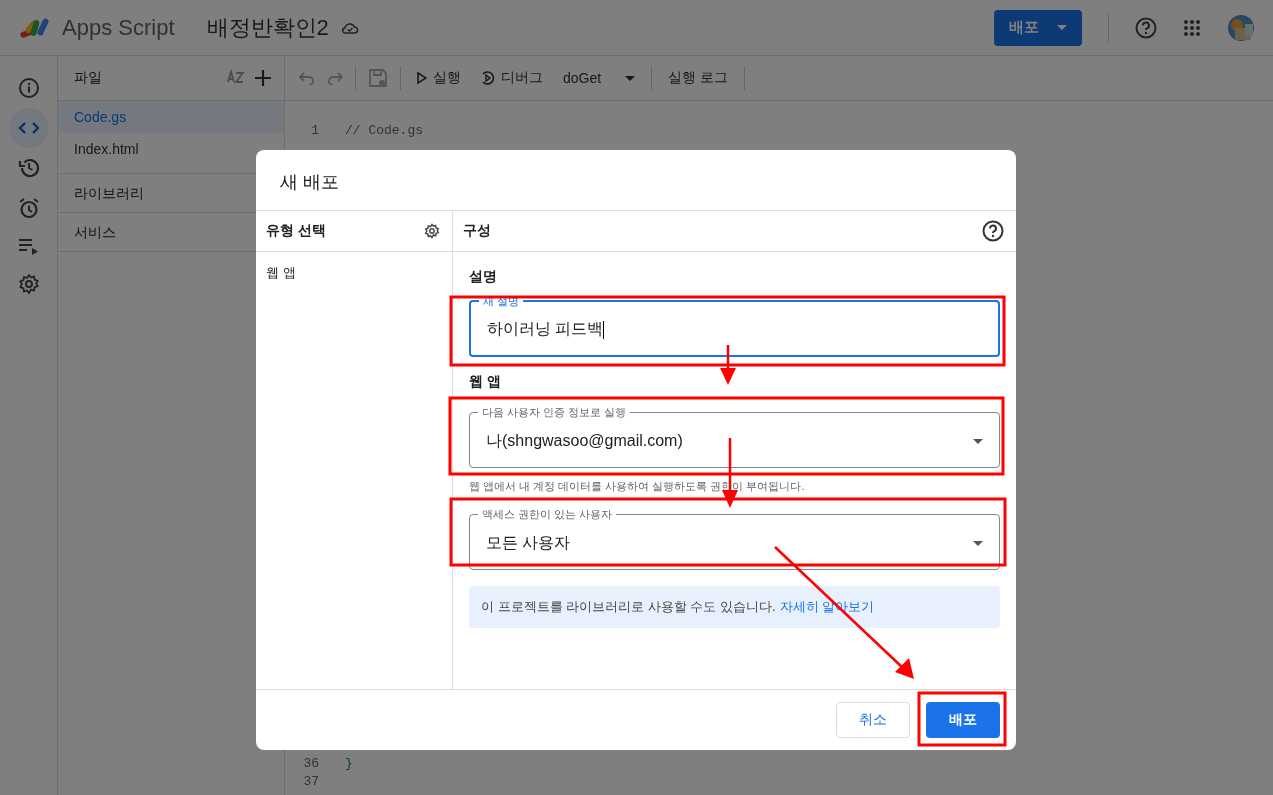 Image resolution: width=1273 pixels, height=795 pixels. What do you see at coordinates (28, 246) in the screenshot?
I see `executions-list-icon` at bounding box center [28, 246].